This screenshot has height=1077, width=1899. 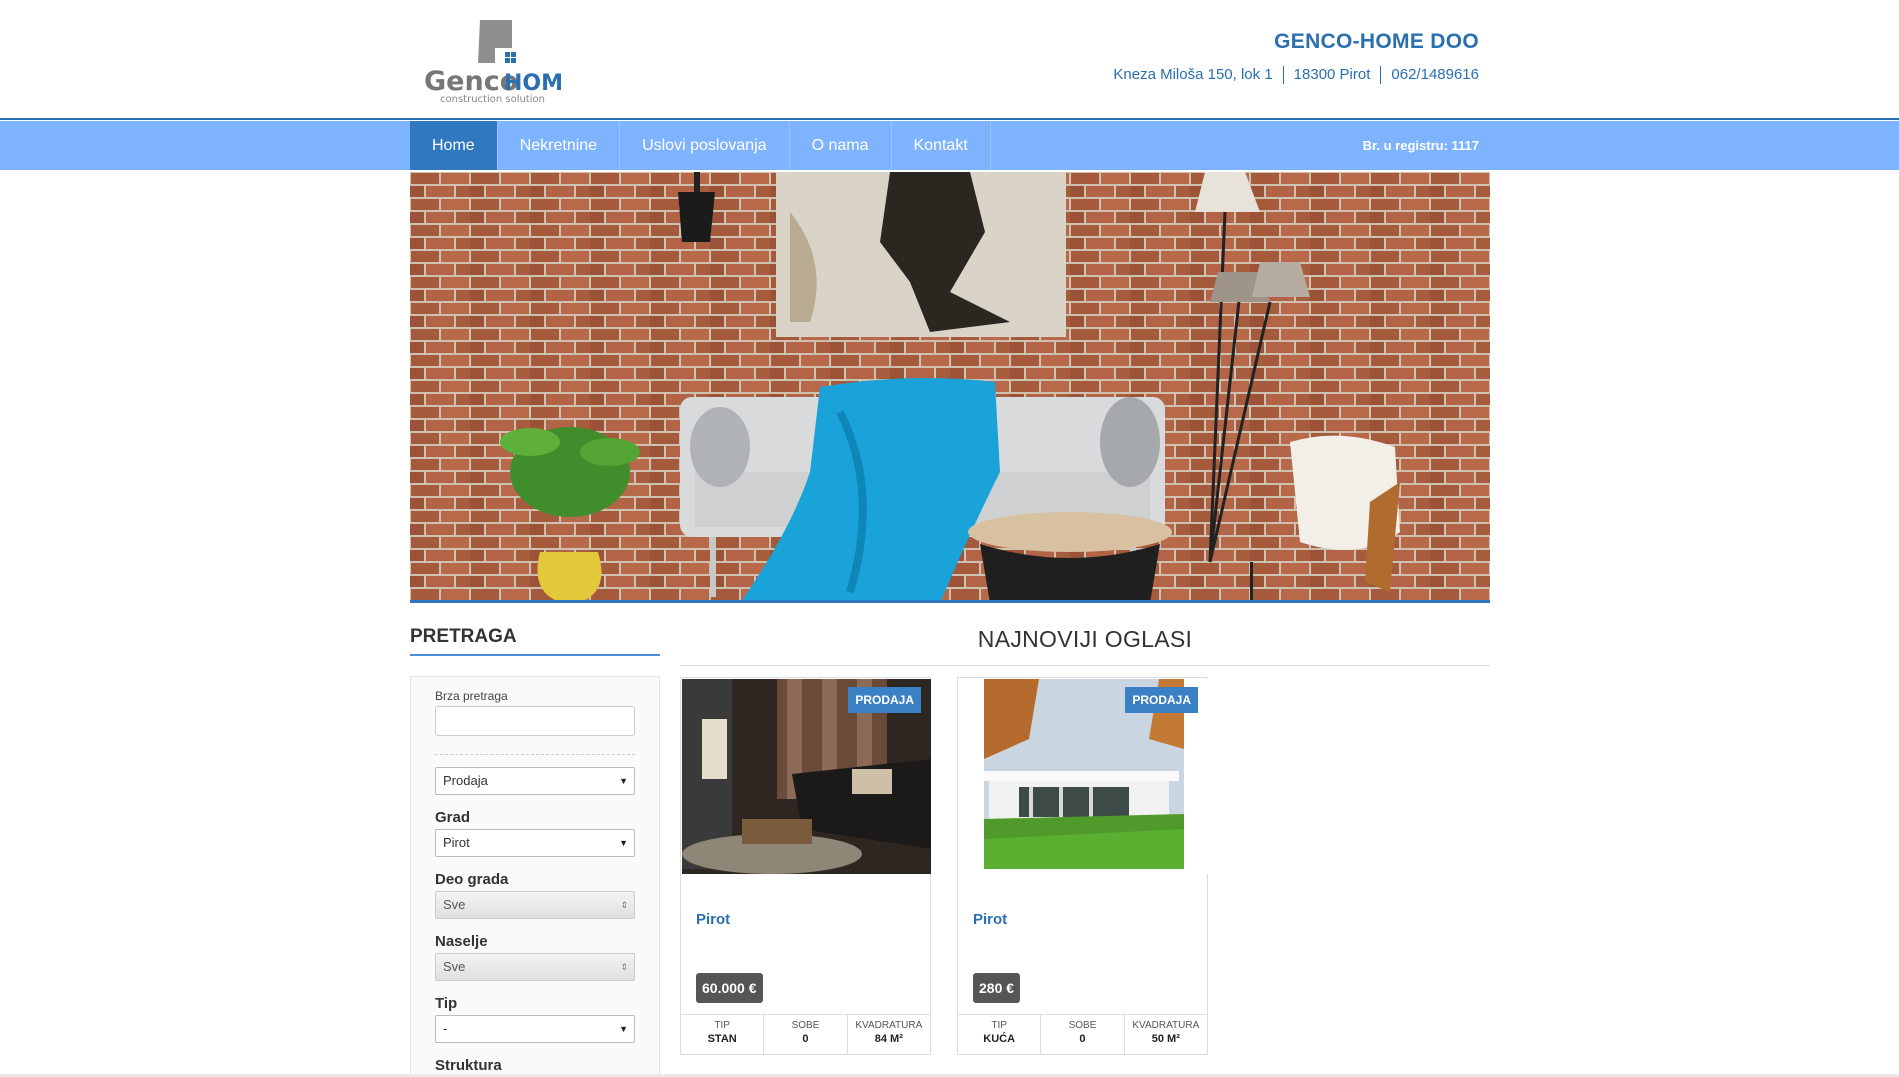 I want to click on divider, so click(x=535, y=754).